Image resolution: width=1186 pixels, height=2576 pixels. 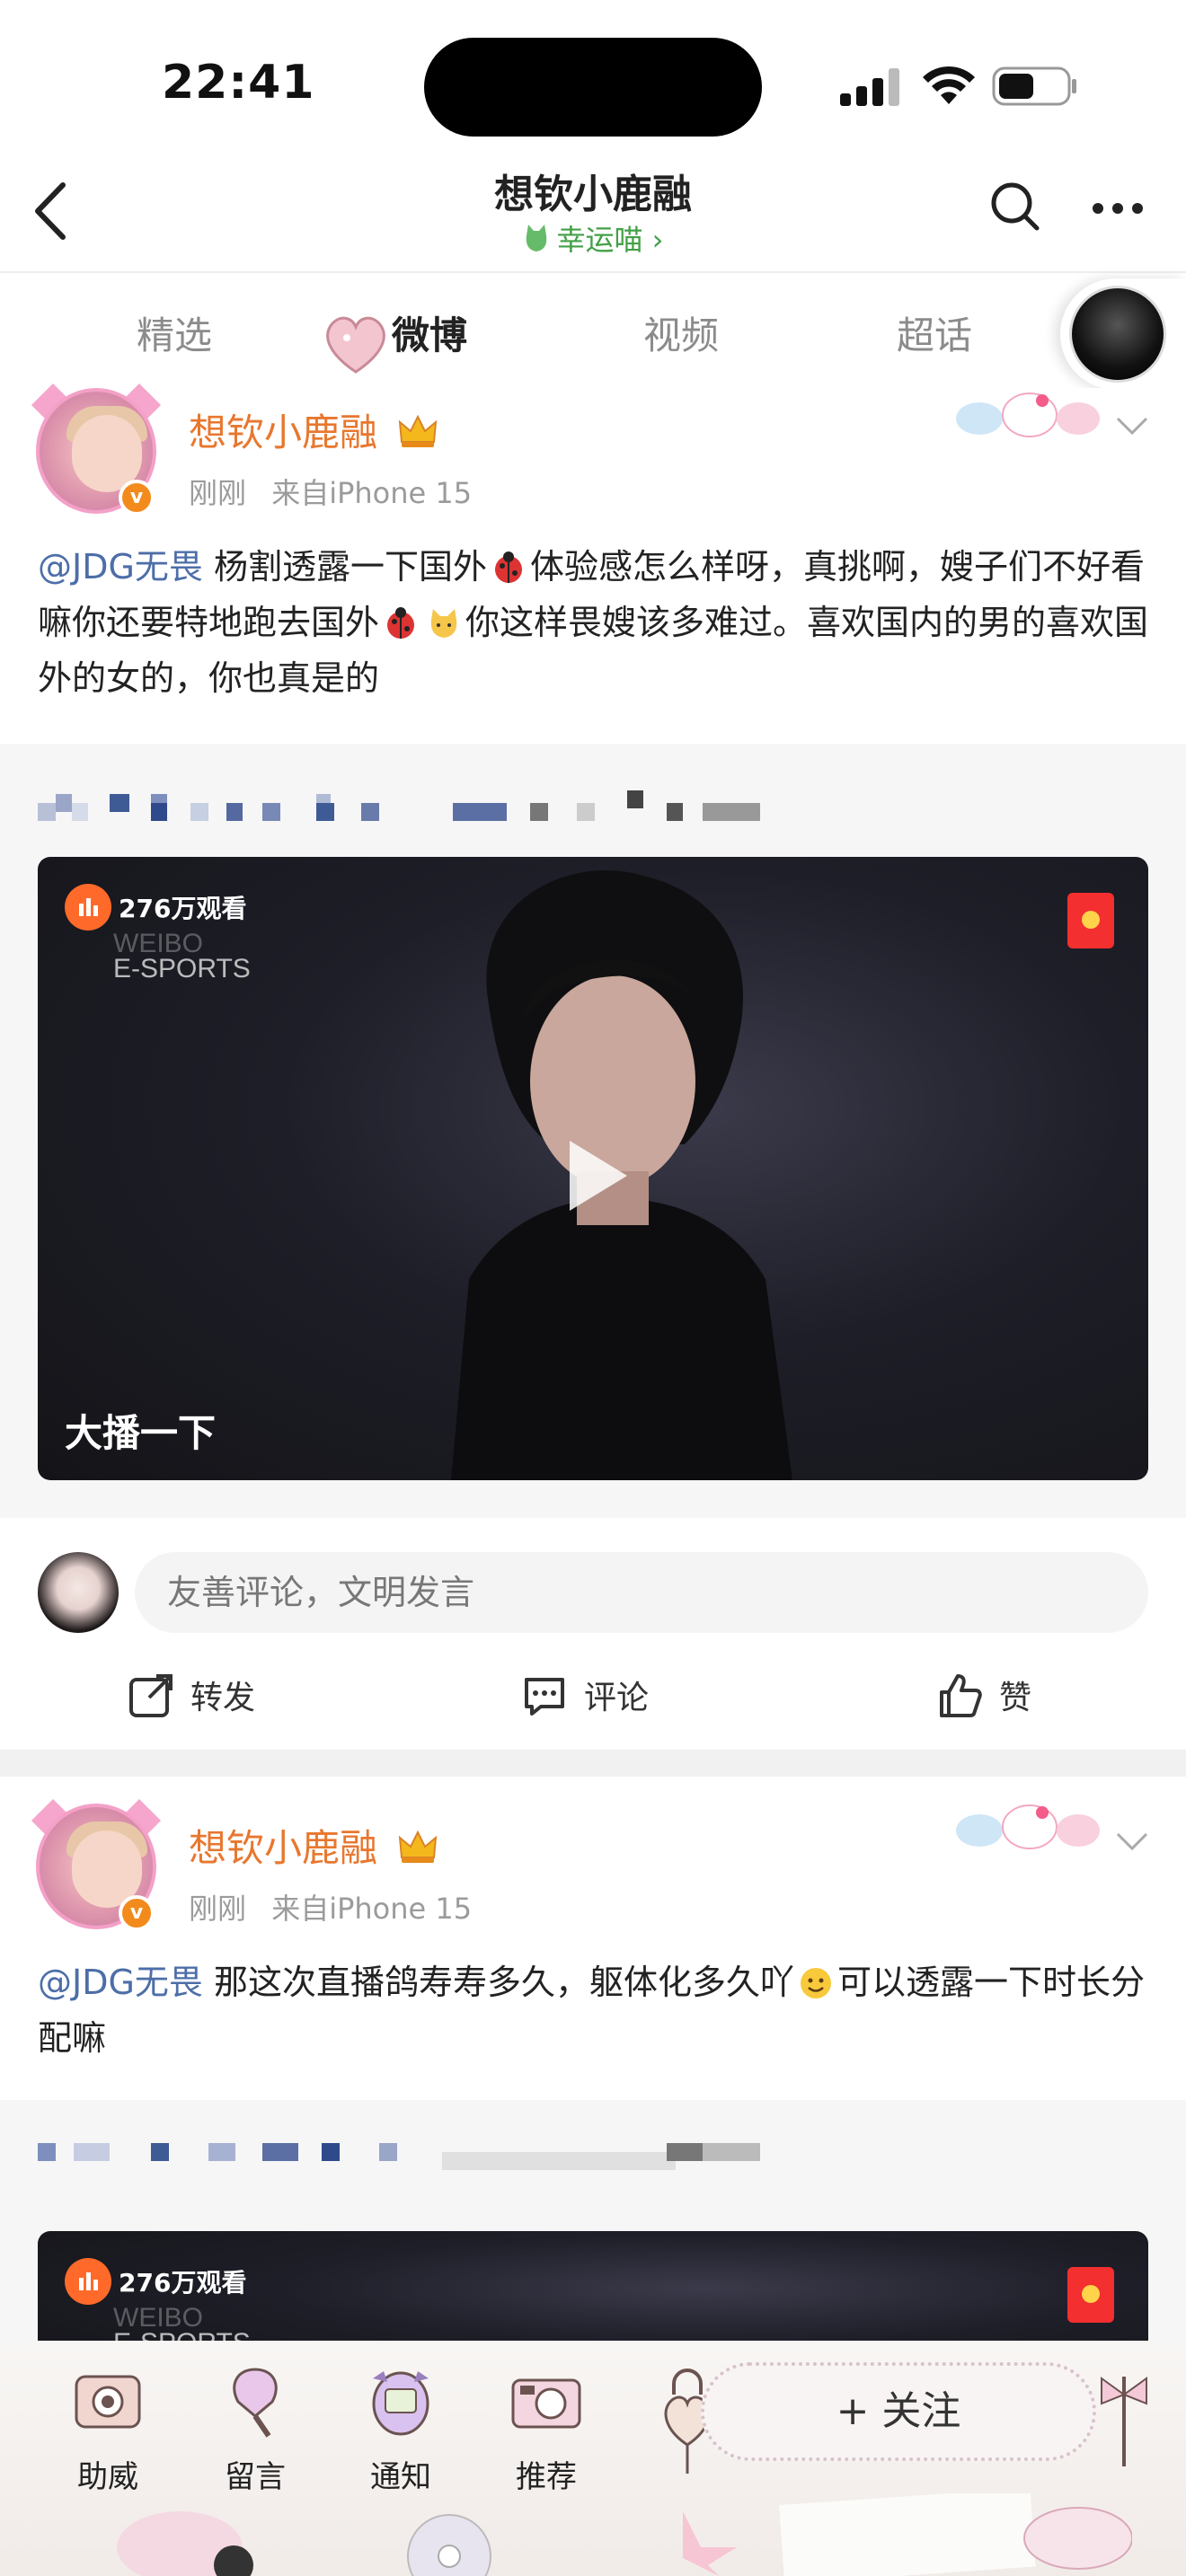 I want to click on bottom-item-notify: 通知, so click(x=401, y=2427).